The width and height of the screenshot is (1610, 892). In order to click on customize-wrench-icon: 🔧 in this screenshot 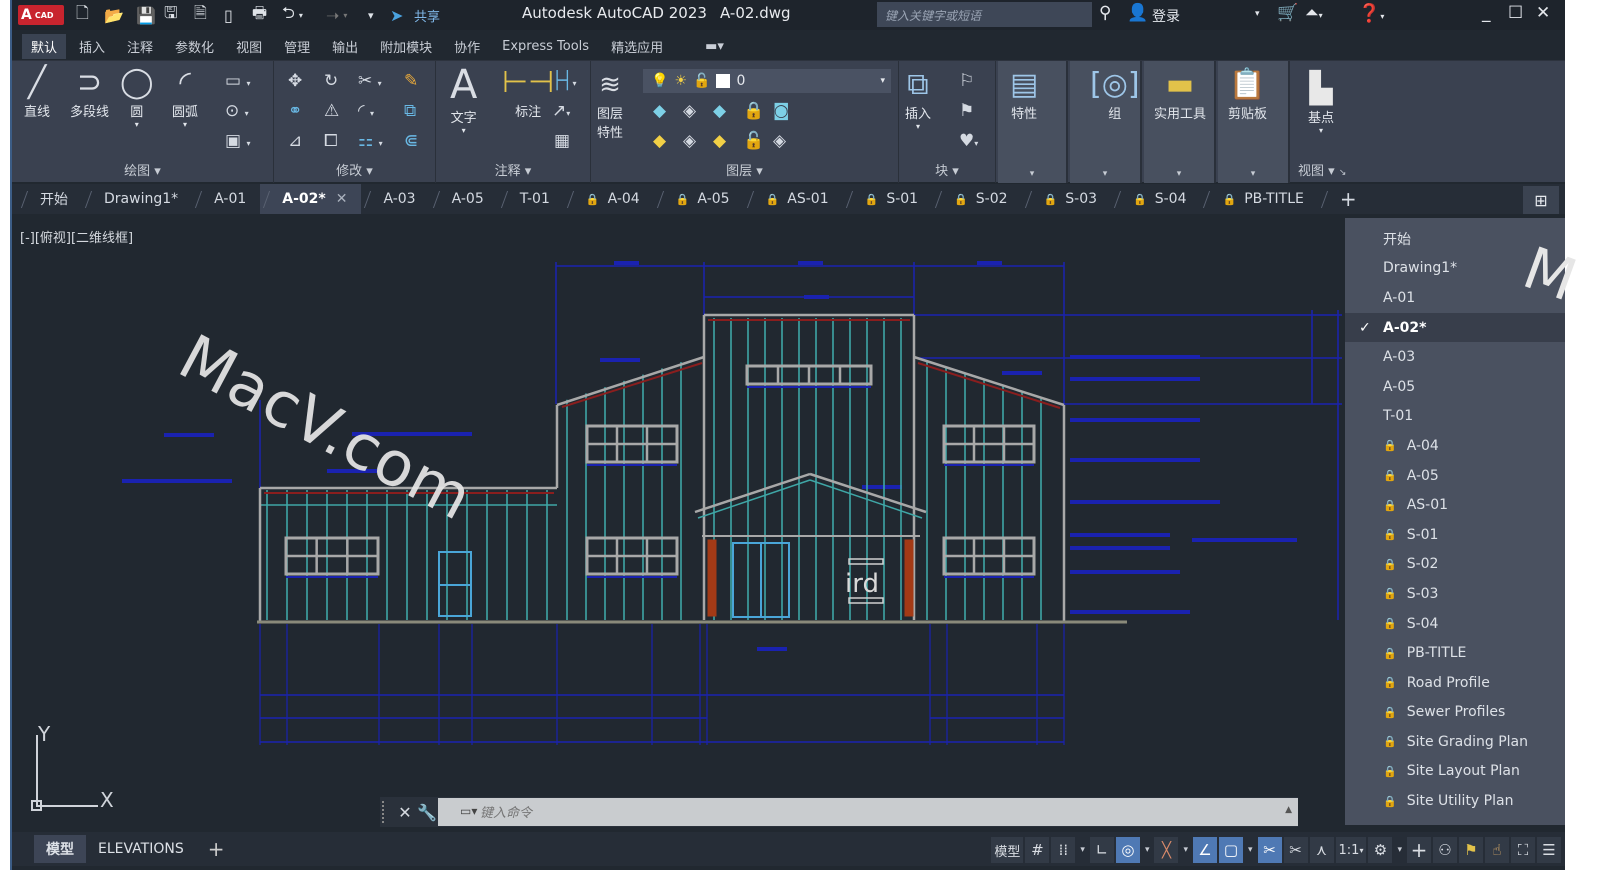, I will do `click(427, 812)`.